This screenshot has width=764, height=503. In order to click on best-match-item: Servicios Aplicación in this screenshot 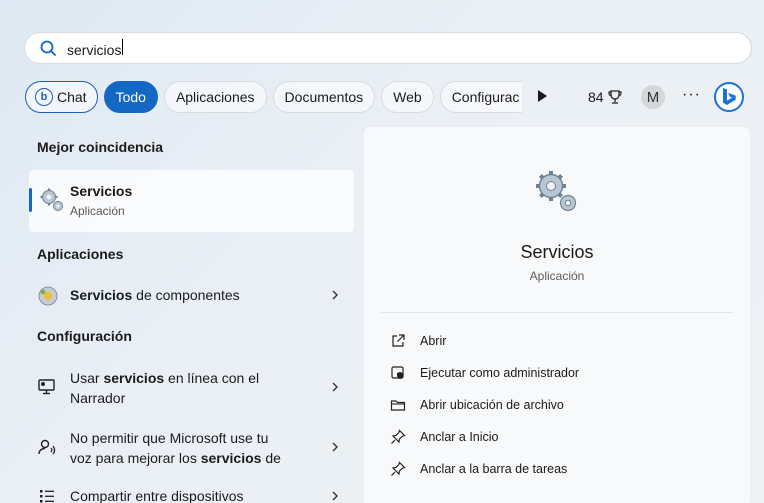, I will do `click(191, 201)`.